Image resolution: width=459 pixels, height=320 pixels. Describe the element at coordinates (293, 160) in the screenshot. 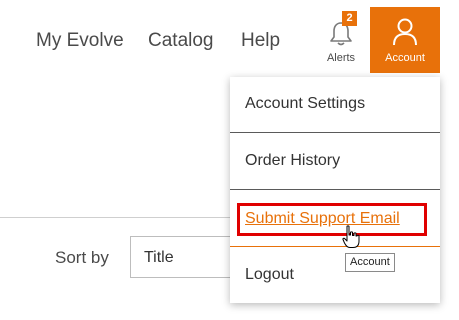

I see `menu-item-label: Order History` at that location.